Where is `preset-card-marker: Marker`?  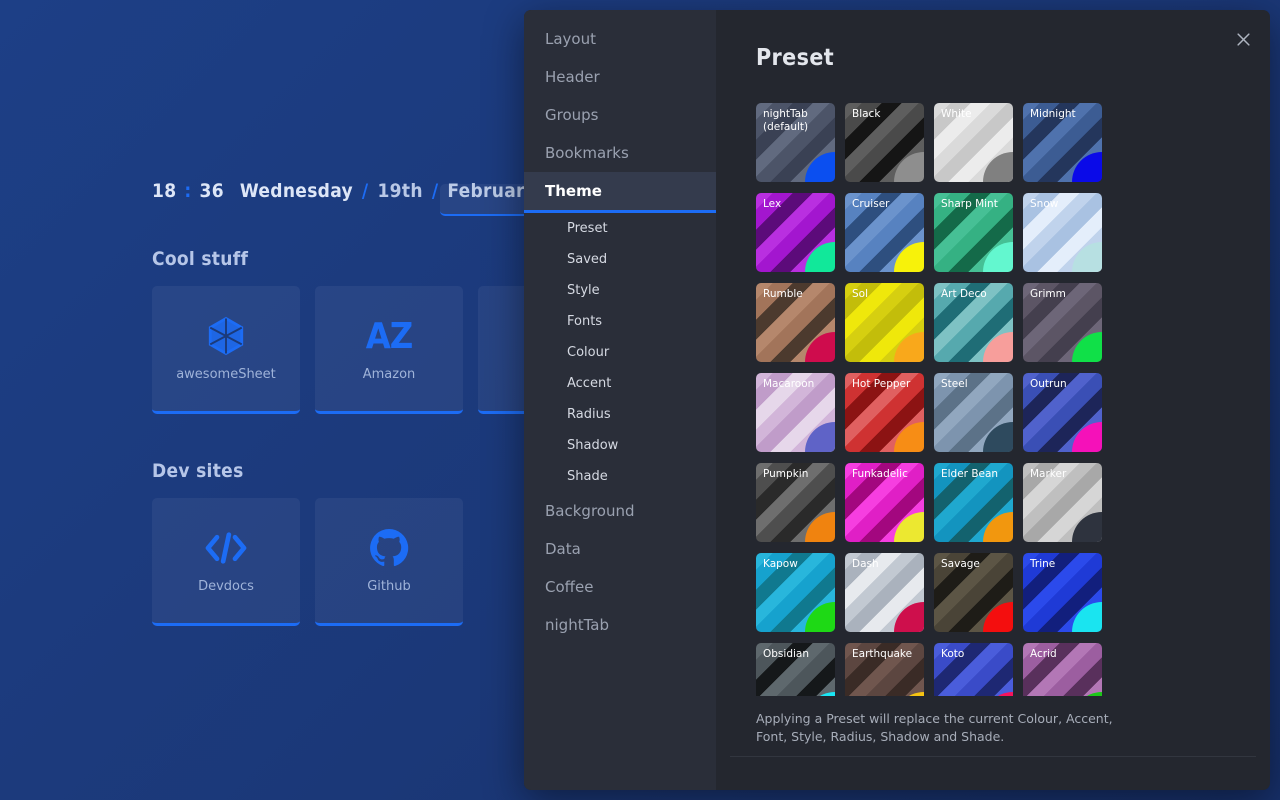 preset-card-marker: Marker is located at coordinates (1062, 502).